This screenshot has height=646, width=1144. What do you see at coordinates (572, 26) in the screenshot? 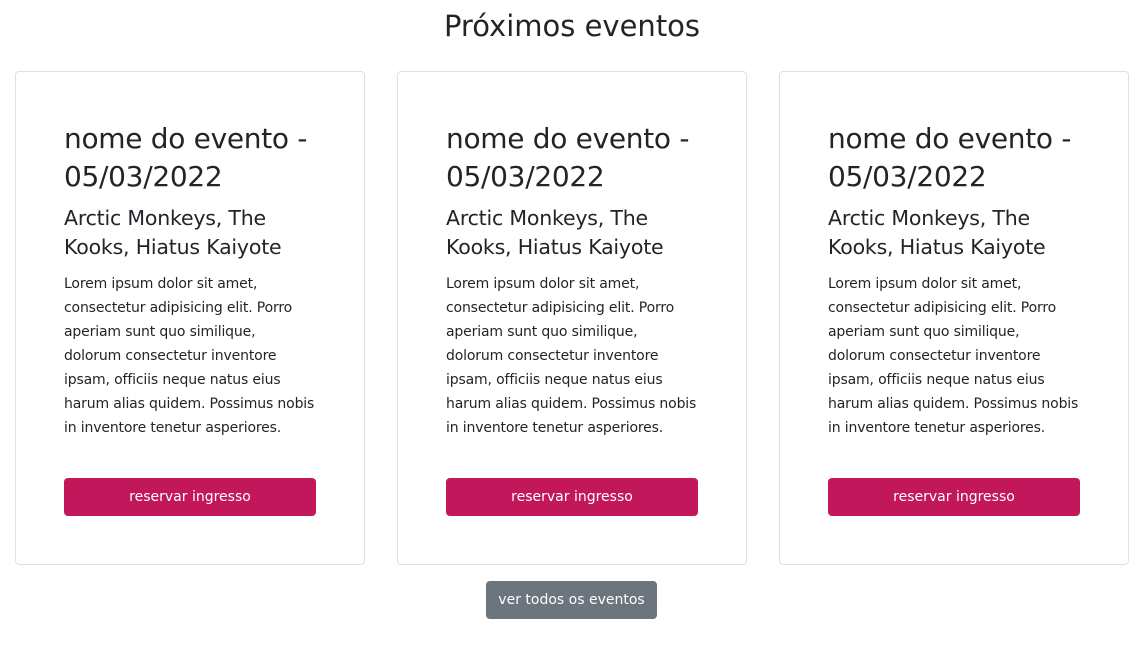
I see `page-title: Próximos eventos` at bounding box center [572, 26].